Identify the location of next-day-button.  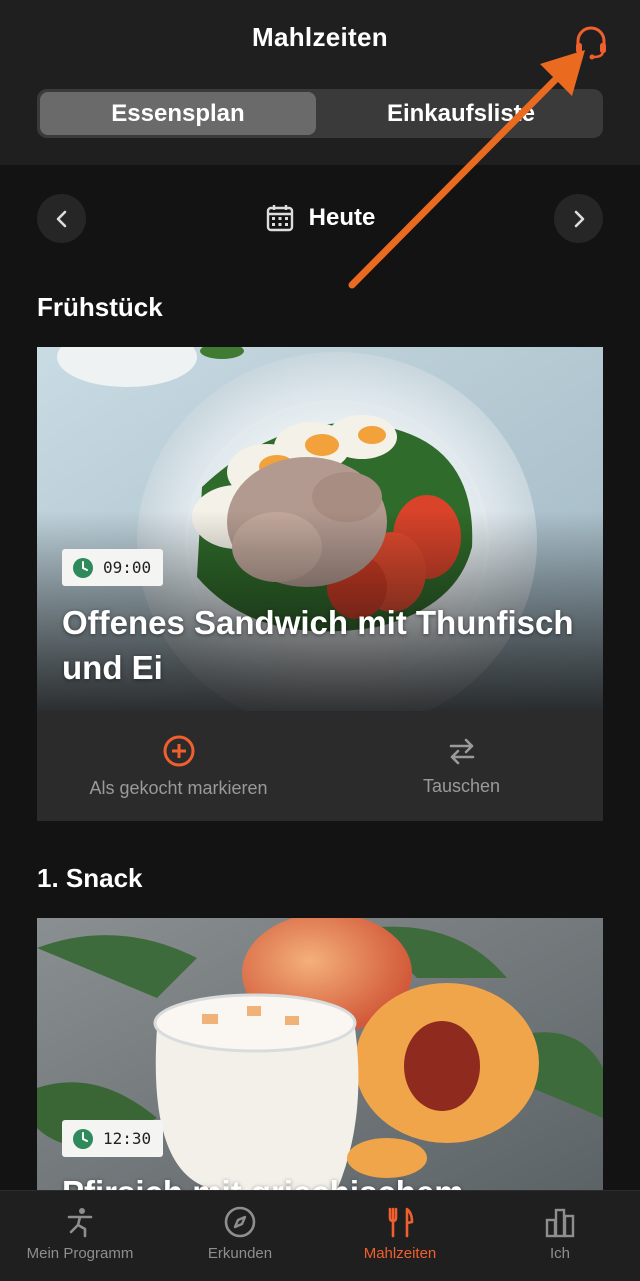
(578, 218).